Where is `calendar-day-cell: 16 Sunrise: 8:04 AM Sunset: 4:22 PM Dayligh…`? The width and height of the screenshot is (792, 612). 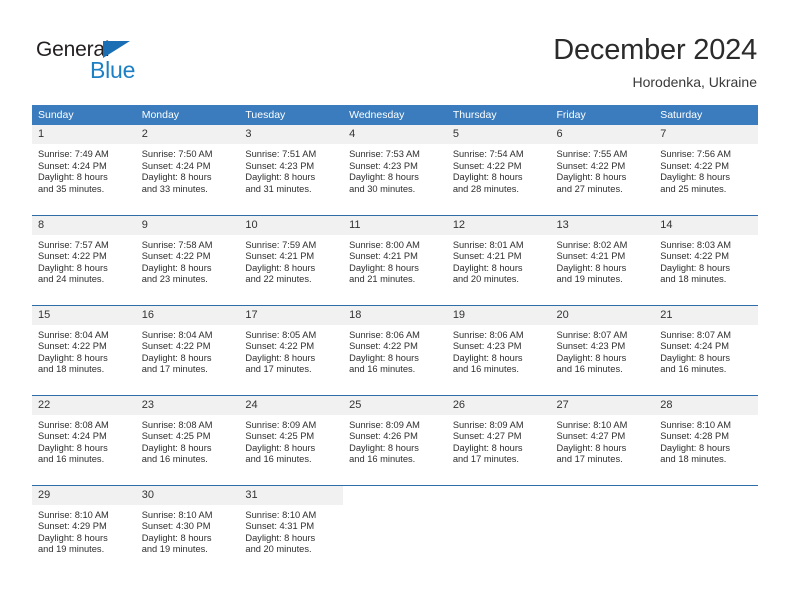 calendar-day-cell: 16 Sunrise: 8:04 AM Sunset: 4:22 PM Dayligh… is located at coordinates (187, 349).